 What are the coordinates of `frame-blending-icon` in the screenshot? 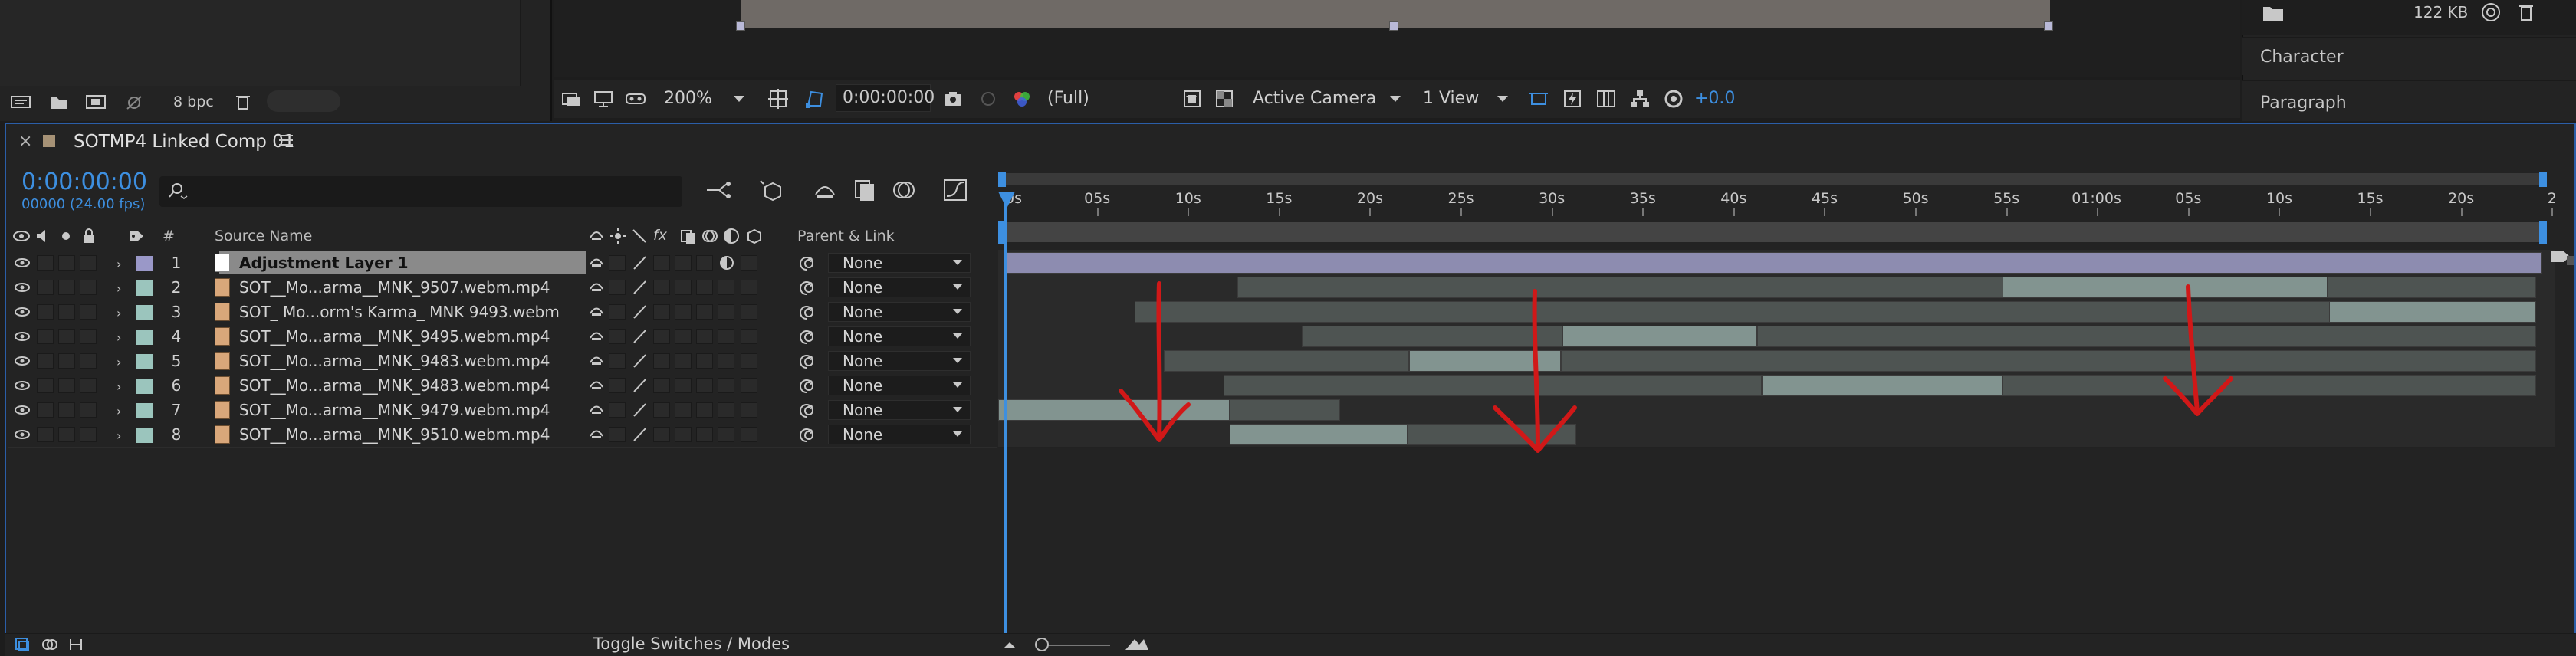 It's located at (865, 190).